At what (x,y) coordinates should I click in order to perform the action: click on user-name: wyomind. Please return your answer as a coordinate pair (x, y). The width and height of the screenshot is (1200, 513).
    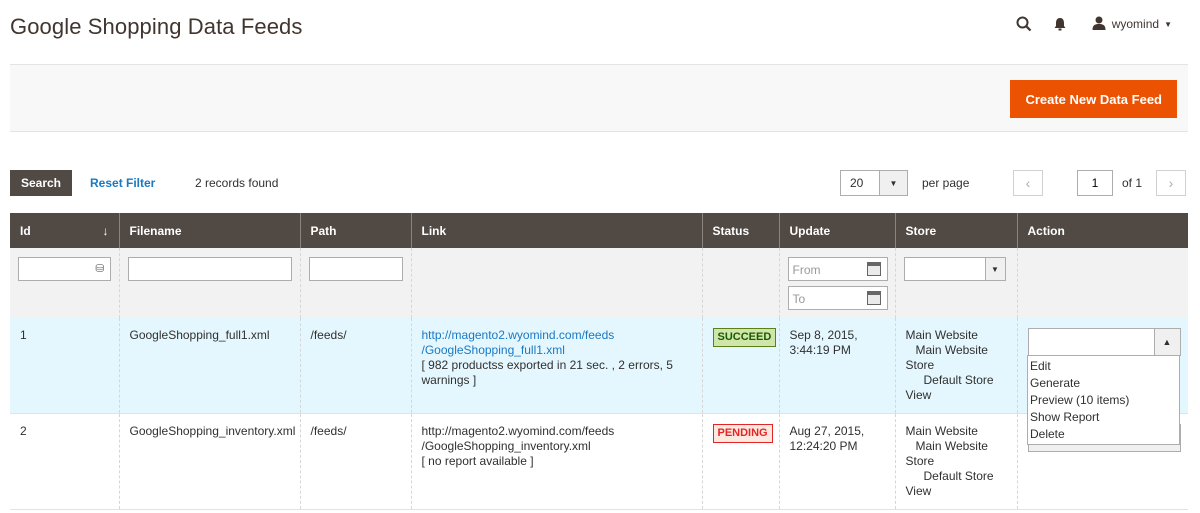
    Looking at the image, I should click on (1135, 24).